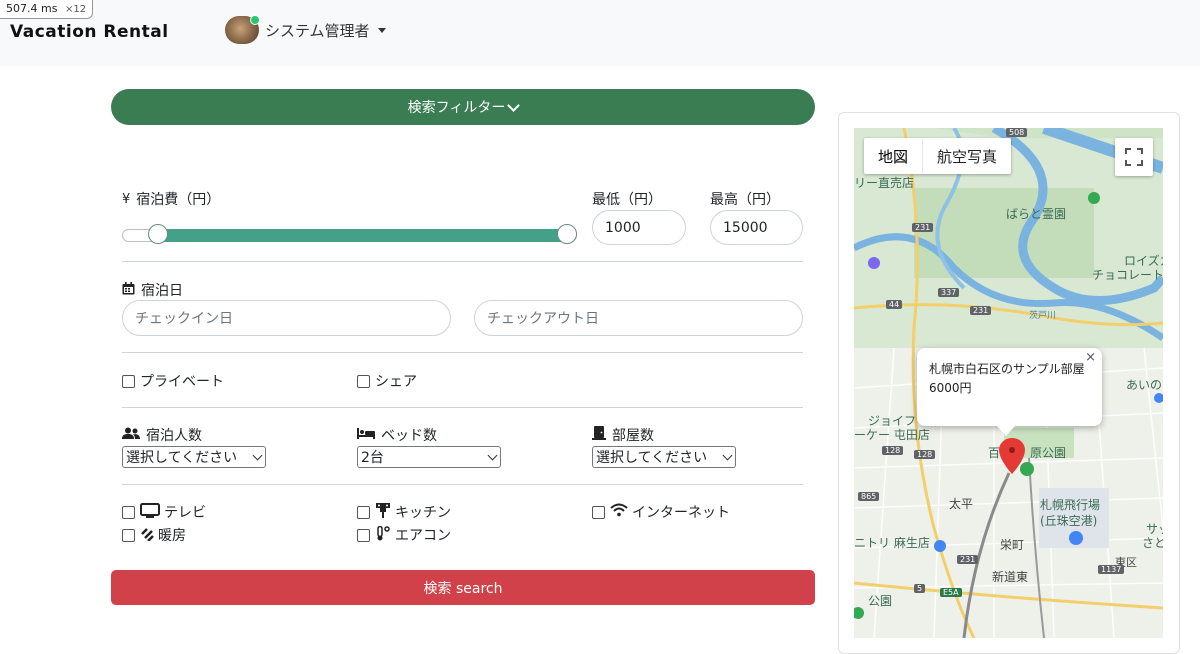  What do you see at coordinates (182, 458) in the screenshot?
I see `guests-select-value: 選択してください` at bounding box center [182, 458].